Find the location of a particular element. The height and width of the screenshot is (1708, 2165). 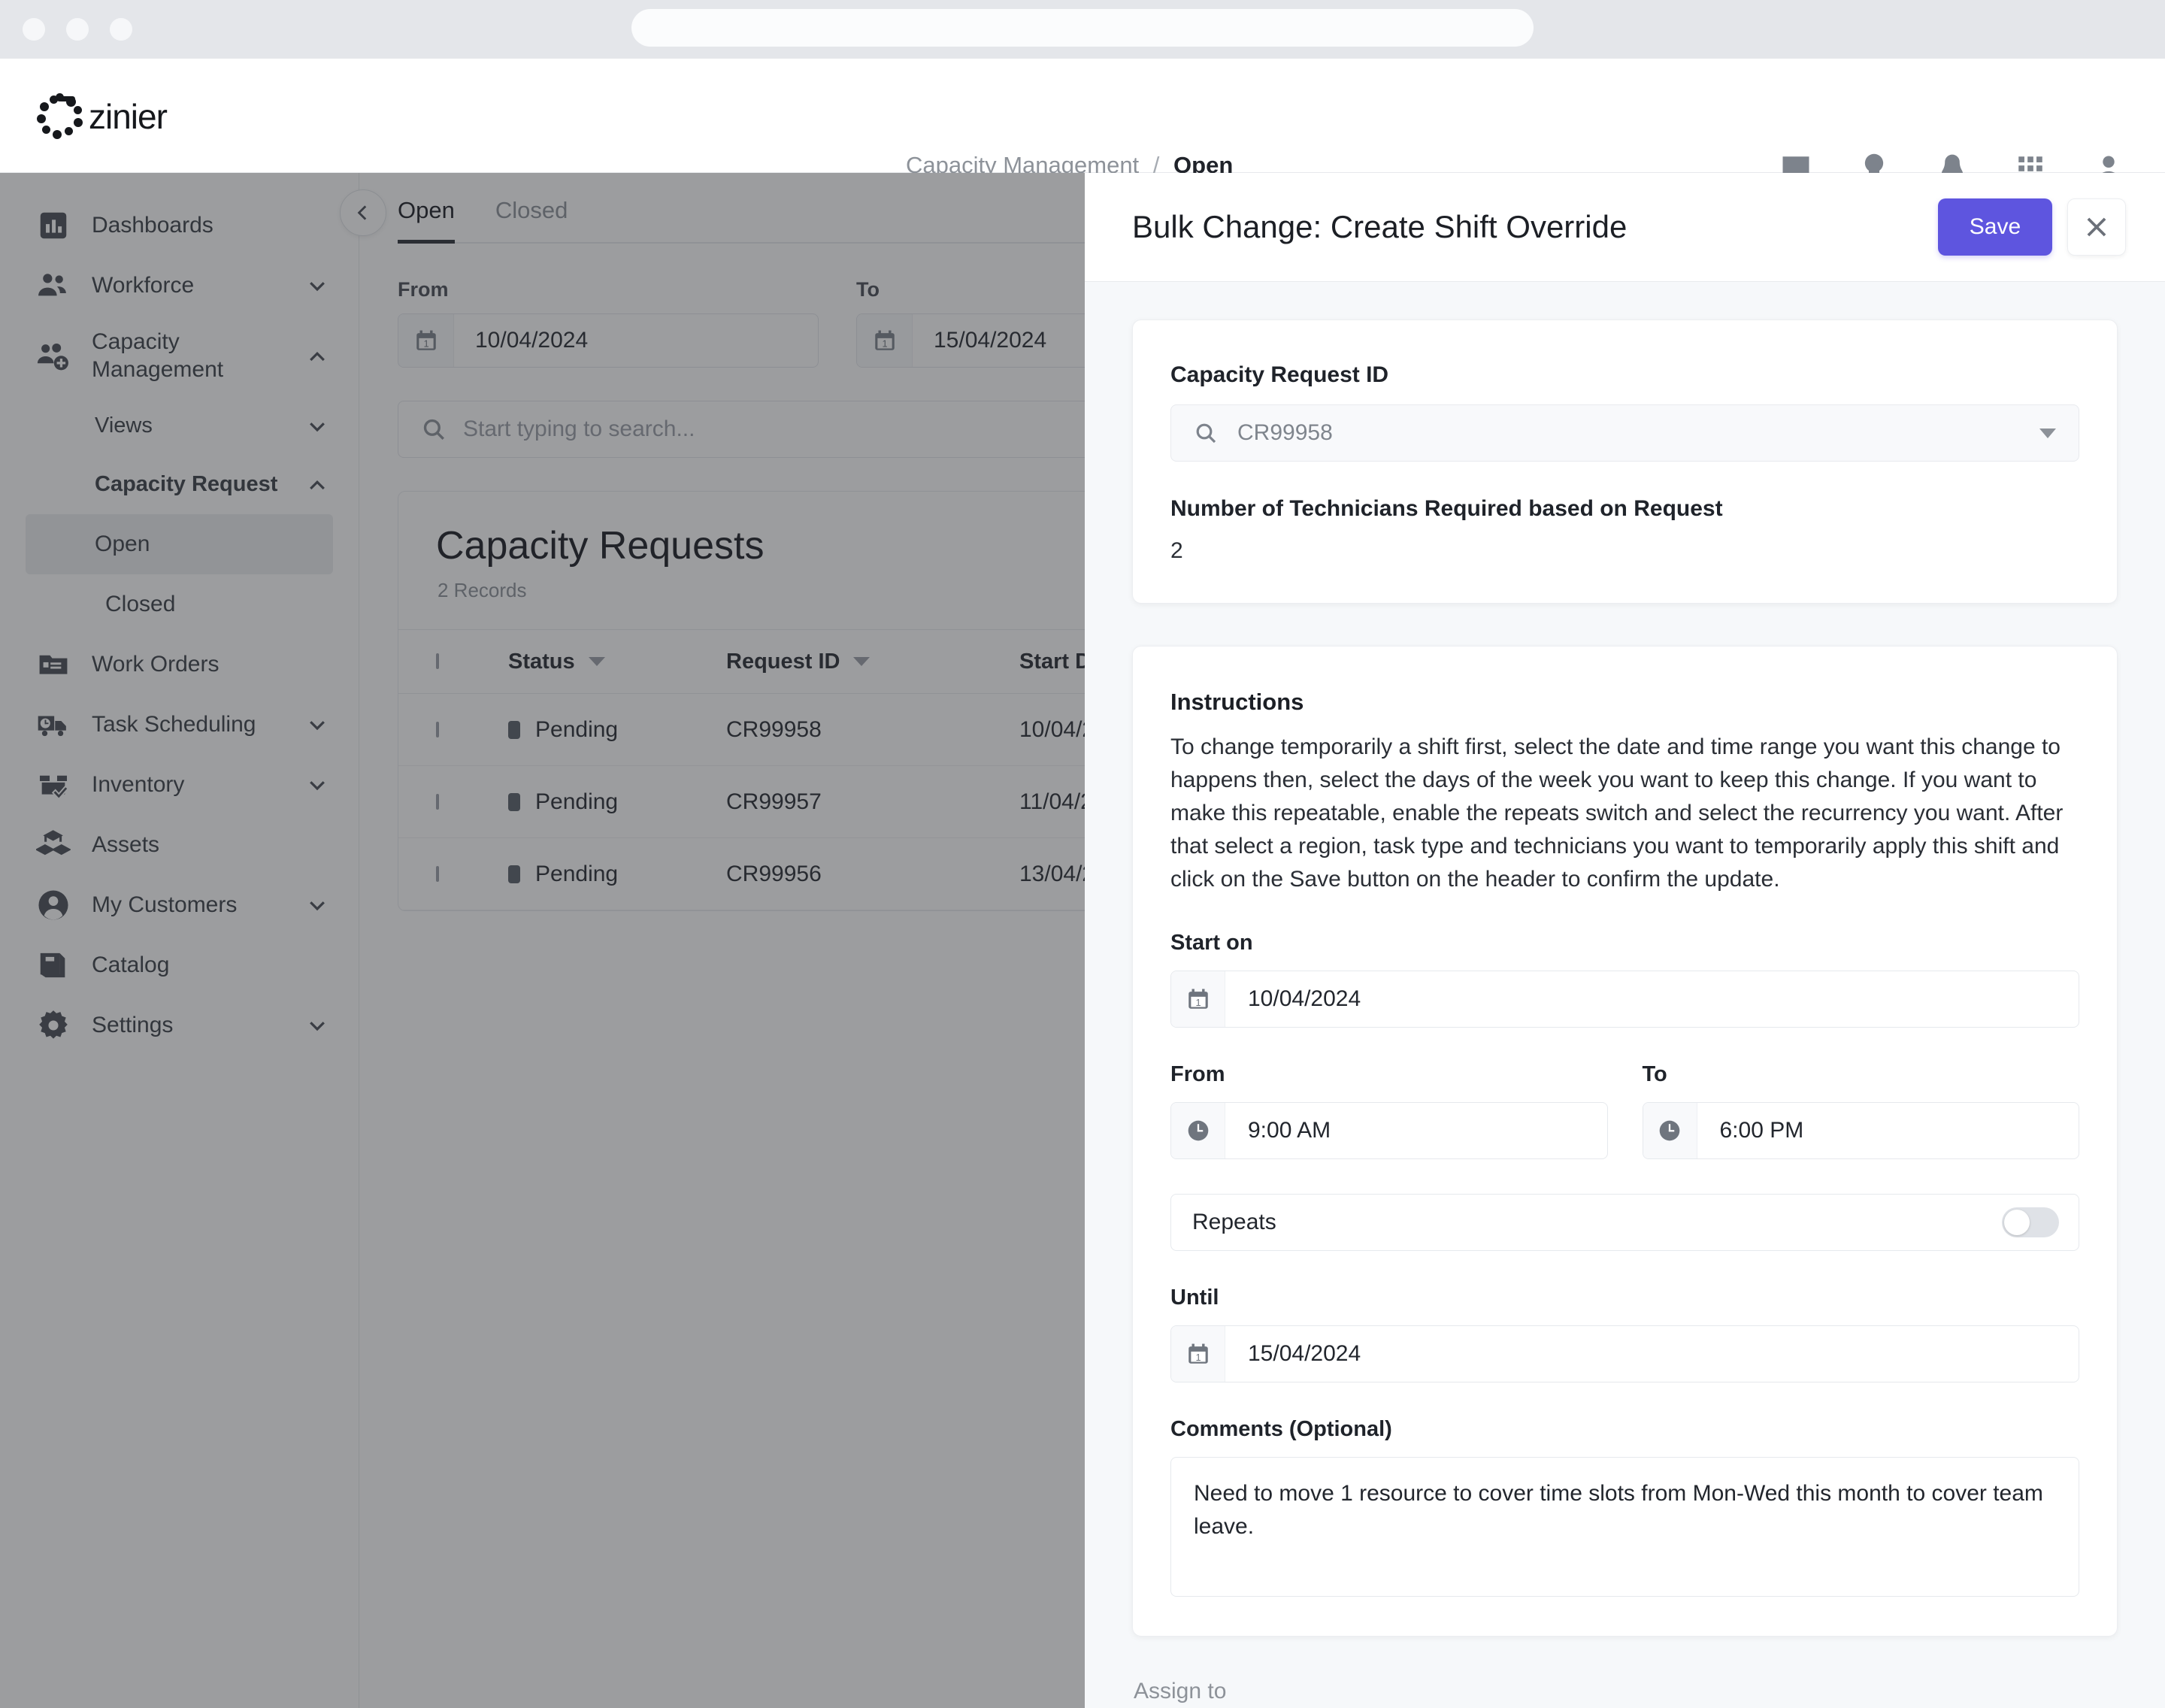

sidebar-item-label: Work Orders is located at coordinates (156, 664).